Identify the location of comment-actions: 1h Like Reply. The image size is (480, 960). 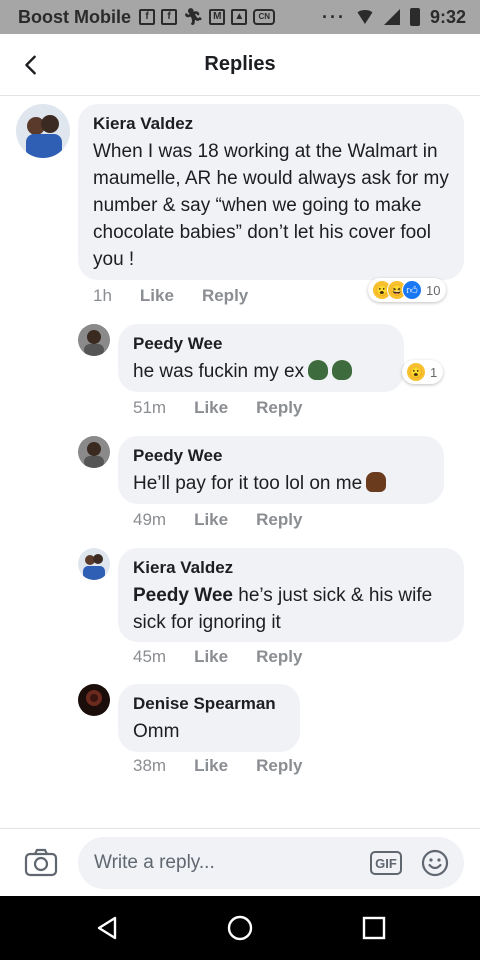
(170, 296).